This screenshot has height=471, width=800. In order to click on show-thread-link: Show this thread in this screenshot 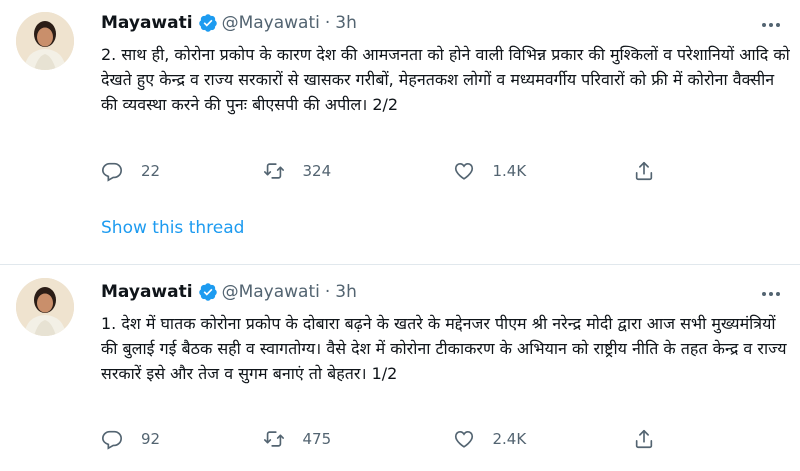, I will do `click(172, 228)`.